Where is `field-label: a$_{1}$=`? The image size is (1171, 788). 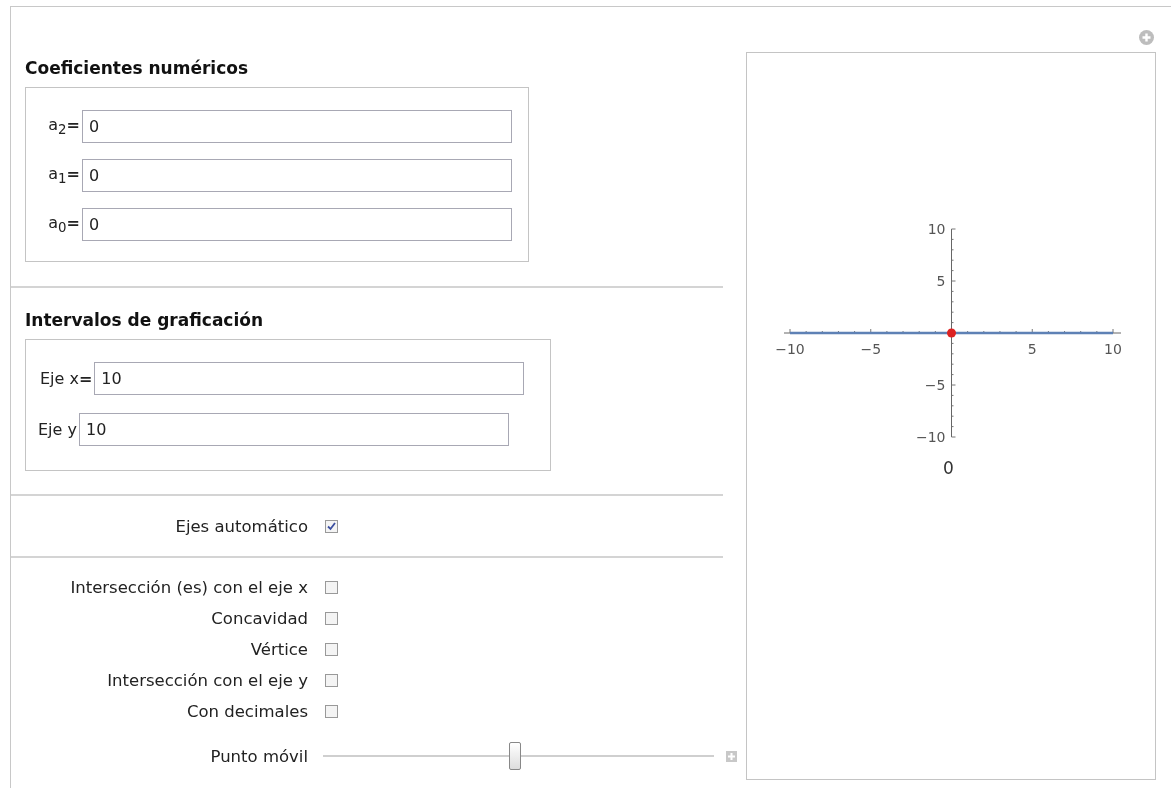
field-label: a$_{1}$= is located at coordinates (64, 175).